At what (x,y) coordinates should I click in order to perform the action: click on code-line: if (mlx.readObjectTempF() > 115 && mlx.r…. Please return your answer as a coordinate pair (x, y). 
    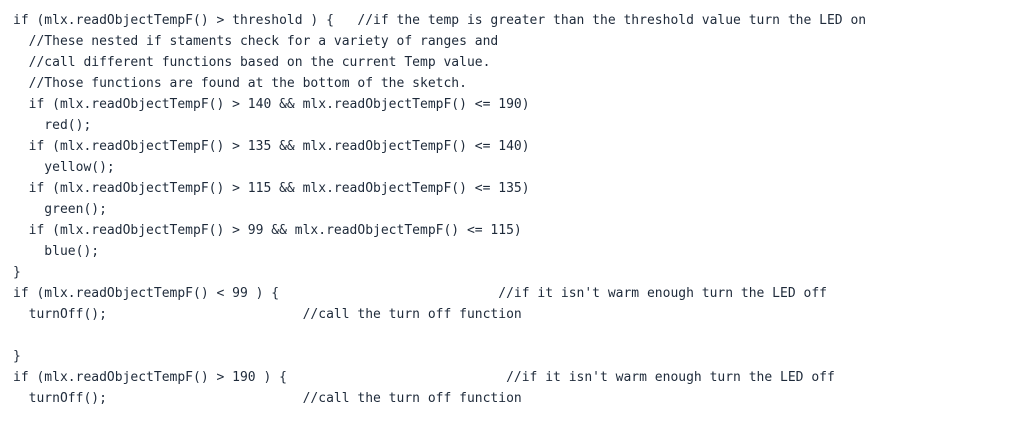
    Looking at the image, I should click on (271, 188).